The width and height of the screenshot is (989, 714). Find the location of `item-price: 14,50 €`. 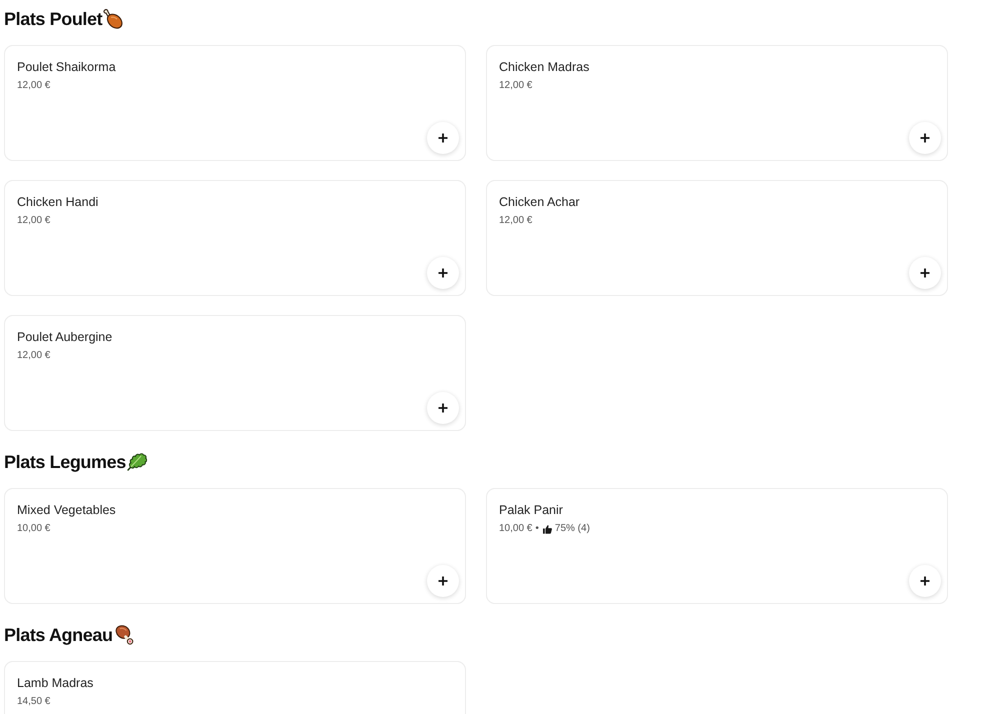

item-price: 14,50 € is located at coordinates (33, 702).